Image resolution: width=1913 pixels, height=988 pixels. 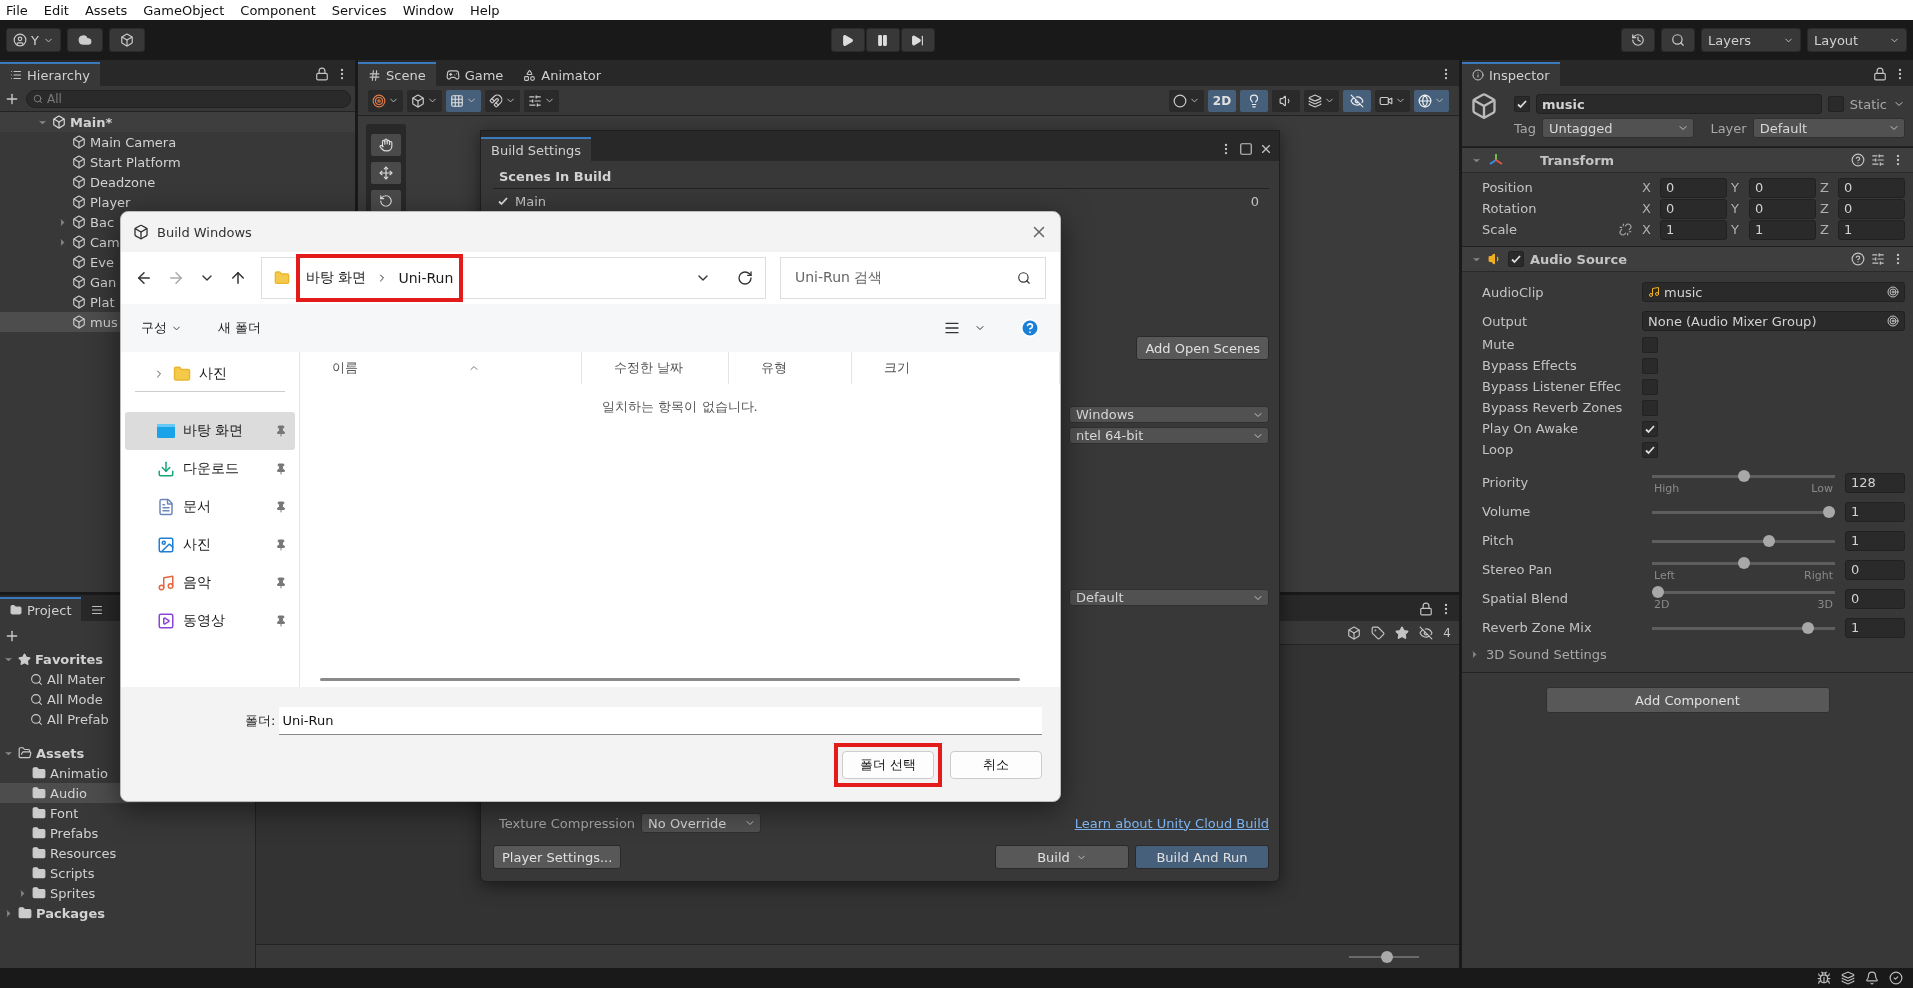 What do you see at coordinates (1498, 449) in the screenshot?
I see `field-label: Loop` at bounding box center [1498, 449].